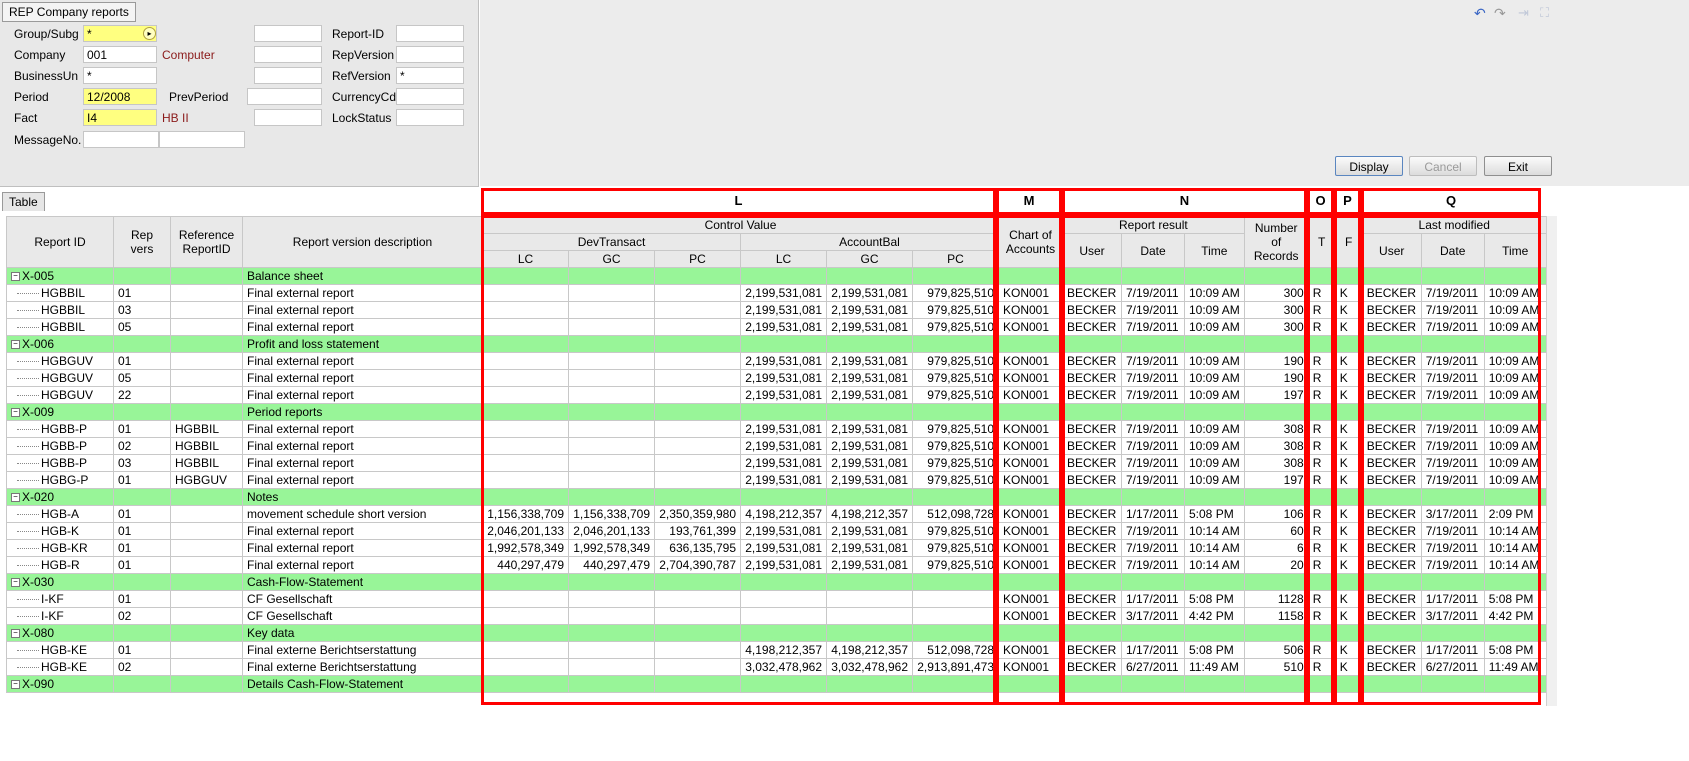 The height and width of the screenshot is (761, 1689). I want to click on form-field-3: 12/2008, so click(120, 96).